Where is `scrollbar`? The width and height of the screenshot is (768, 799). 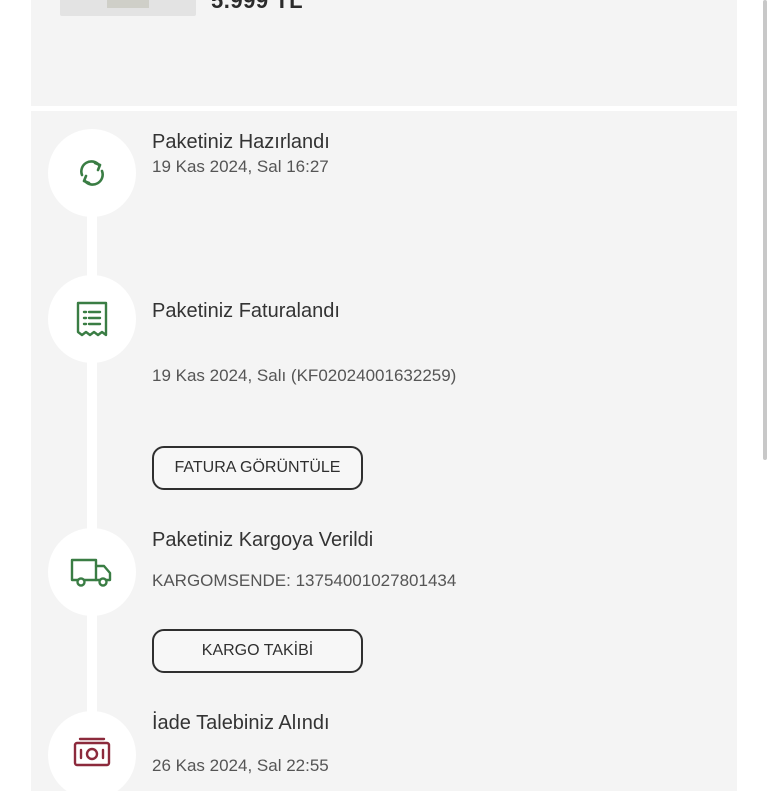
scrollbar is located at coordinates (765, 384).